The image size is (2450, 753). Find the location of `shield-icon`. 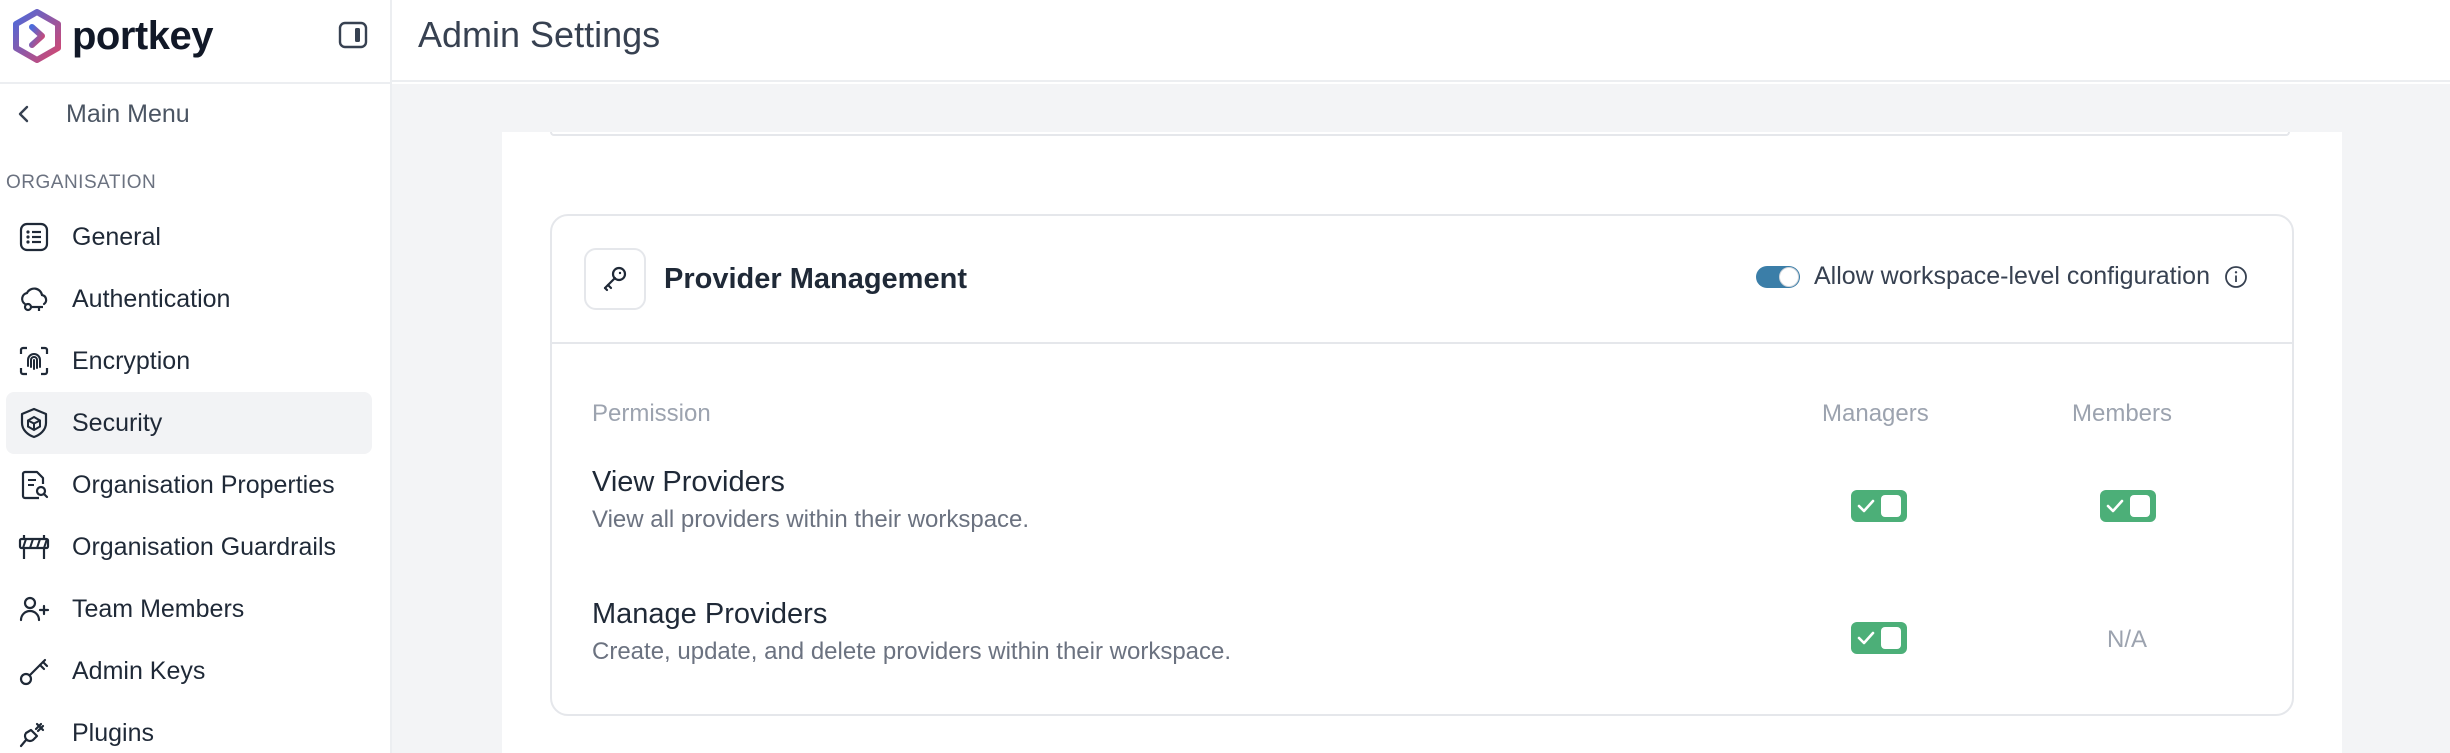

shield-icon is located at coordinates (34, 423).